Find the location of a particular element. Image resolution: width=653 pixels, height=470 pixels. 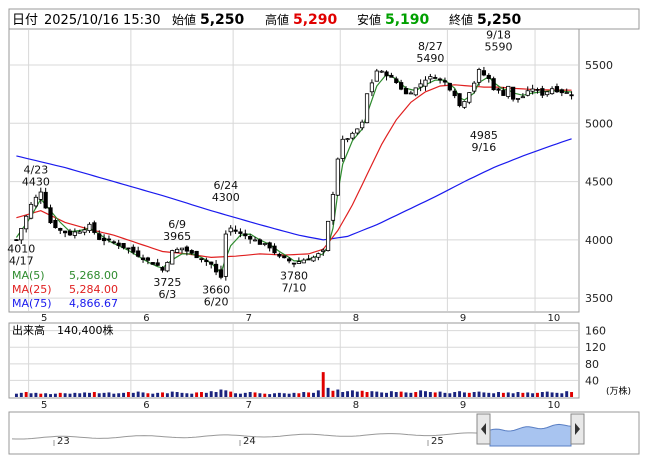

overview-panel: 23 24 25 is located at coordinates (324, 433).